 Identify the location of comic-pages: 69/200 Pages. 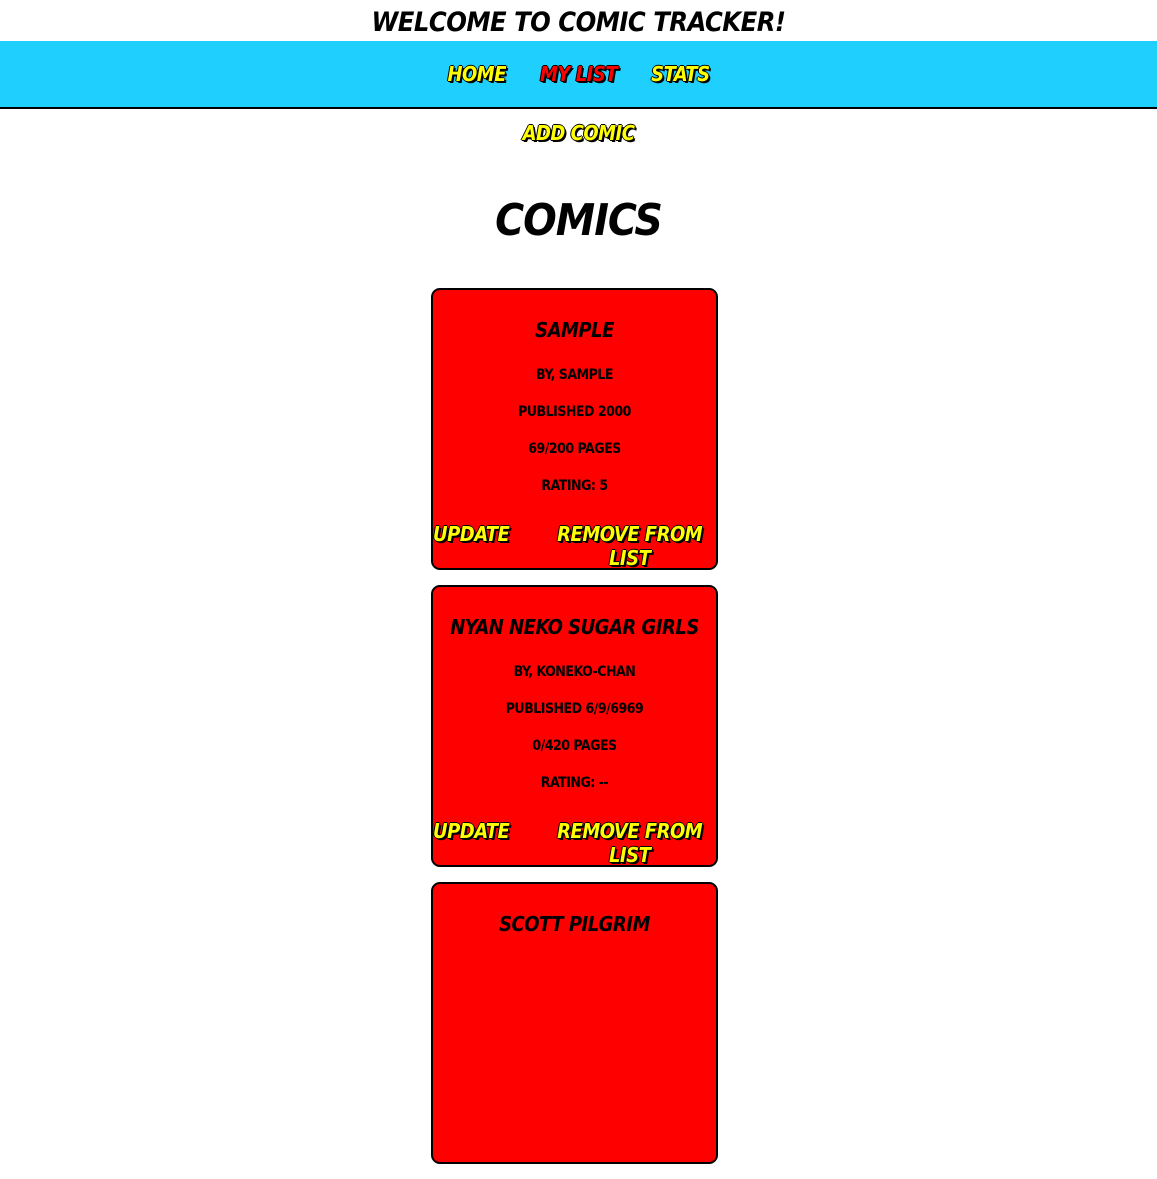
(574, 449).